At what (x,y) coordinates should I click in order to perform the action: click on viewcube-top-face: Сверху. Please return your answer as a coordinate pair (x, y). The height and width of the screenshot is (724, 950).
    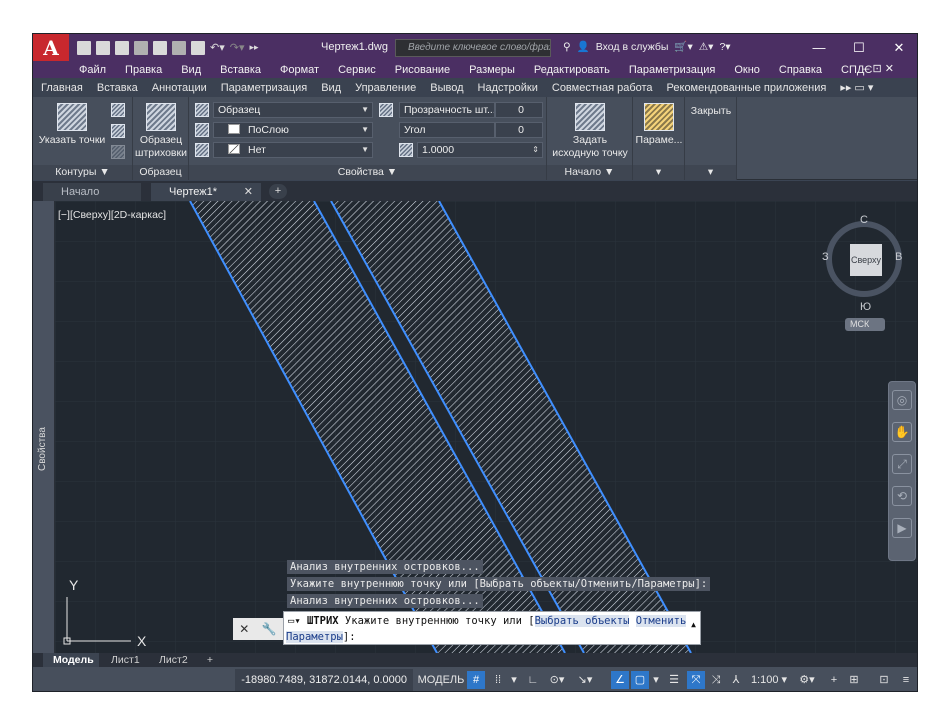
    Looking at the image, I should click on (866, 260).